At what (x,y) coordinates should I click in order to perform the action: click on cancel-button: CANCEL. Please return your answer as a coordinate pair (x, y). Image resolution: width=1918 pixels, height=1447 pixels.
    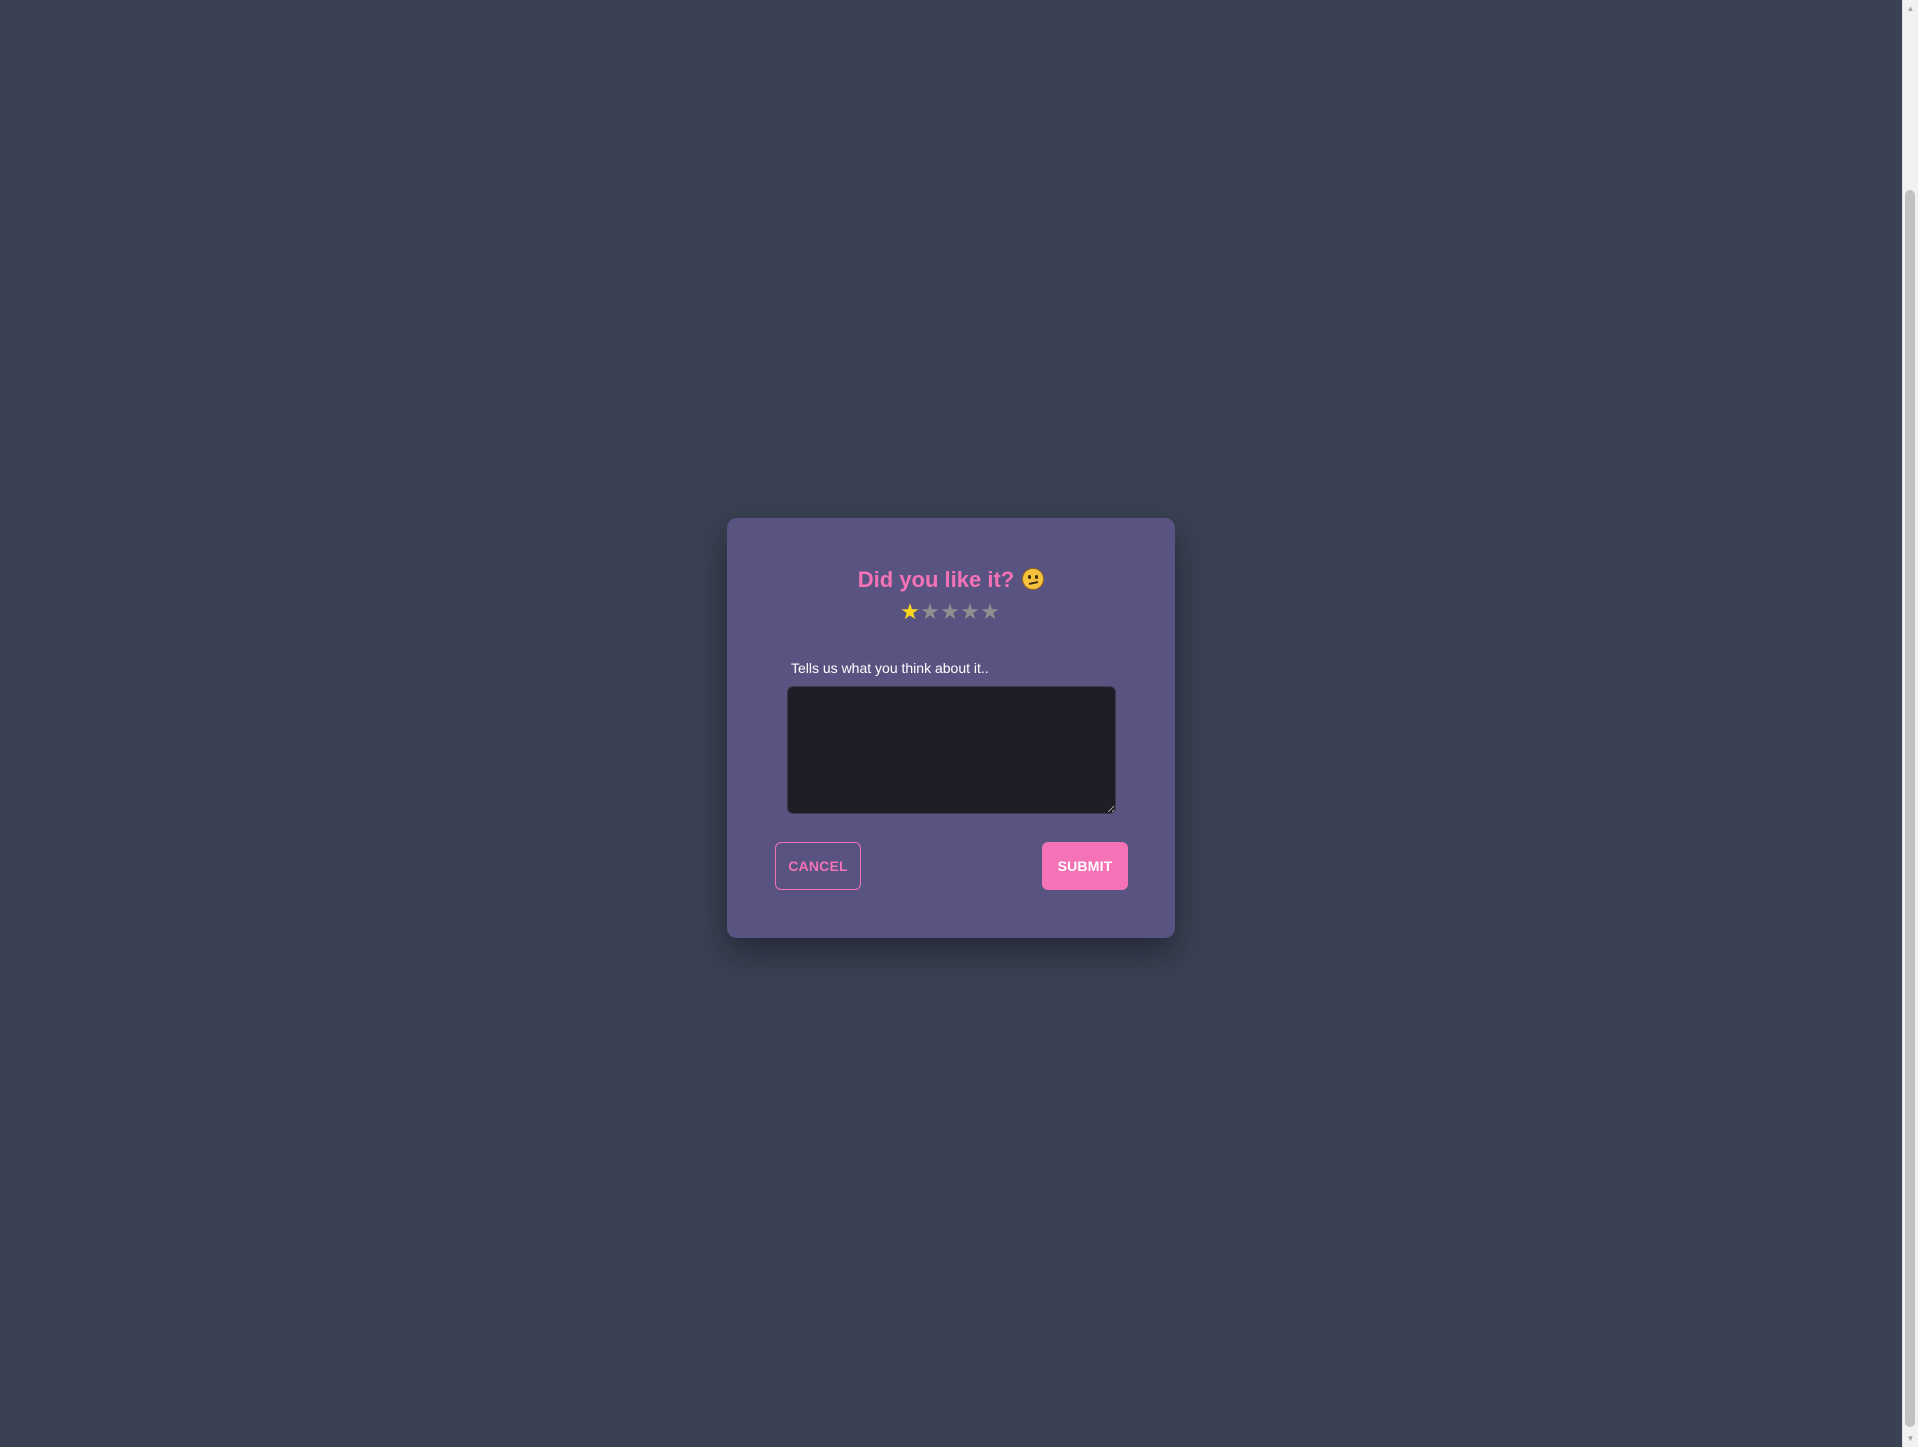
    Looking at the image, I should click on (818, 866).